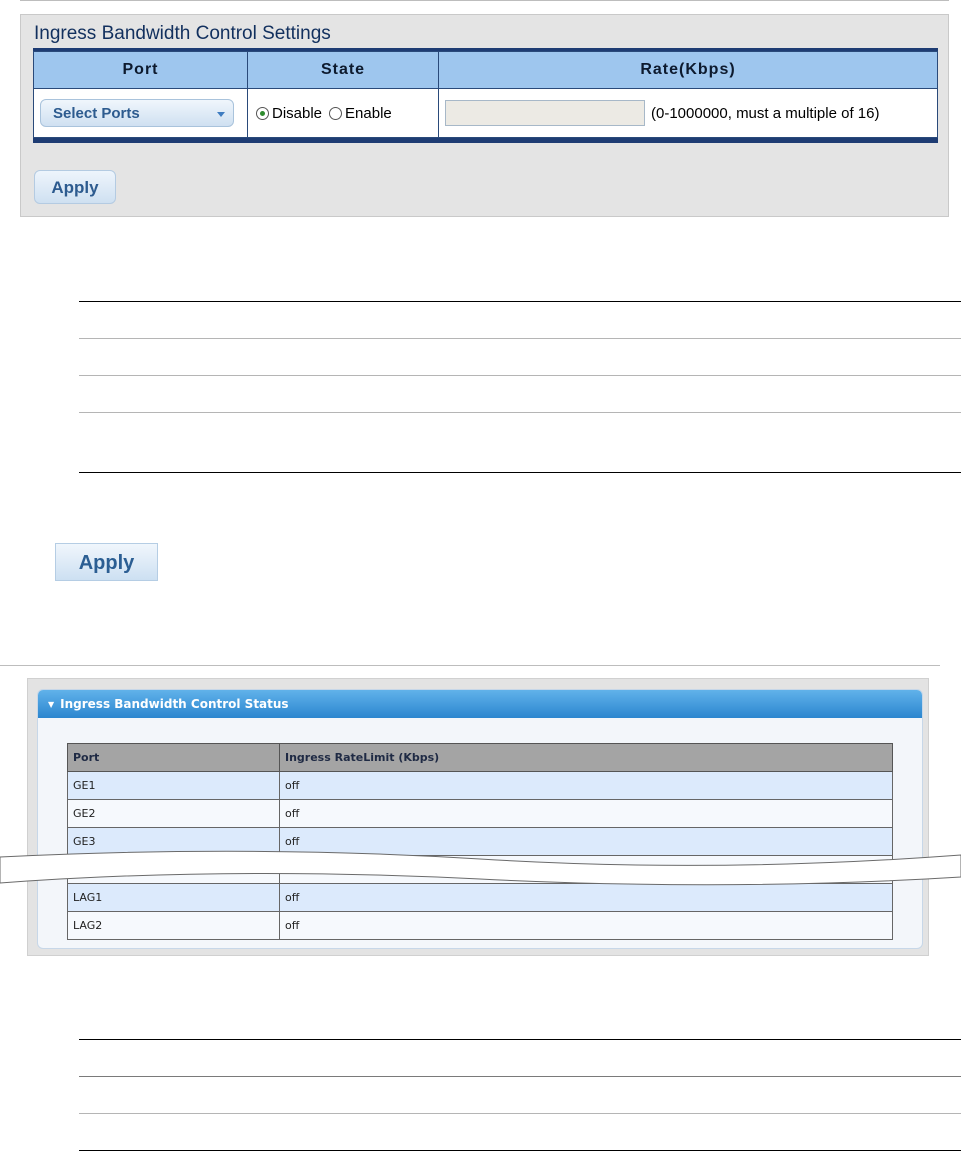 Image resolution: width=961 pixels, height=1151 pixels. Describe the element at coordinates (586, 757) in the screenshot. I see `status-col-limit: Ingress RateLimit (Kbps)` at that location.